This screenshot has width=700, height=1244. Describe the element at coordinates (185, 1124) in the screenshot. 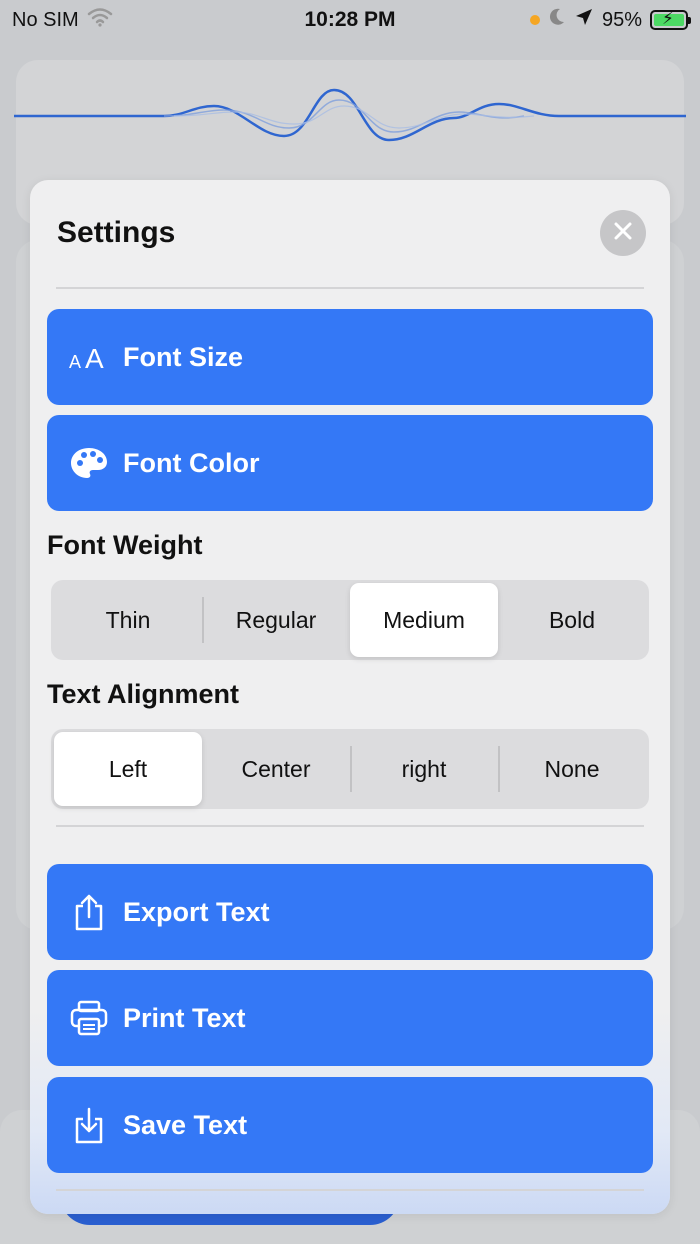

I see `save-text-label: Save Text` at that location.